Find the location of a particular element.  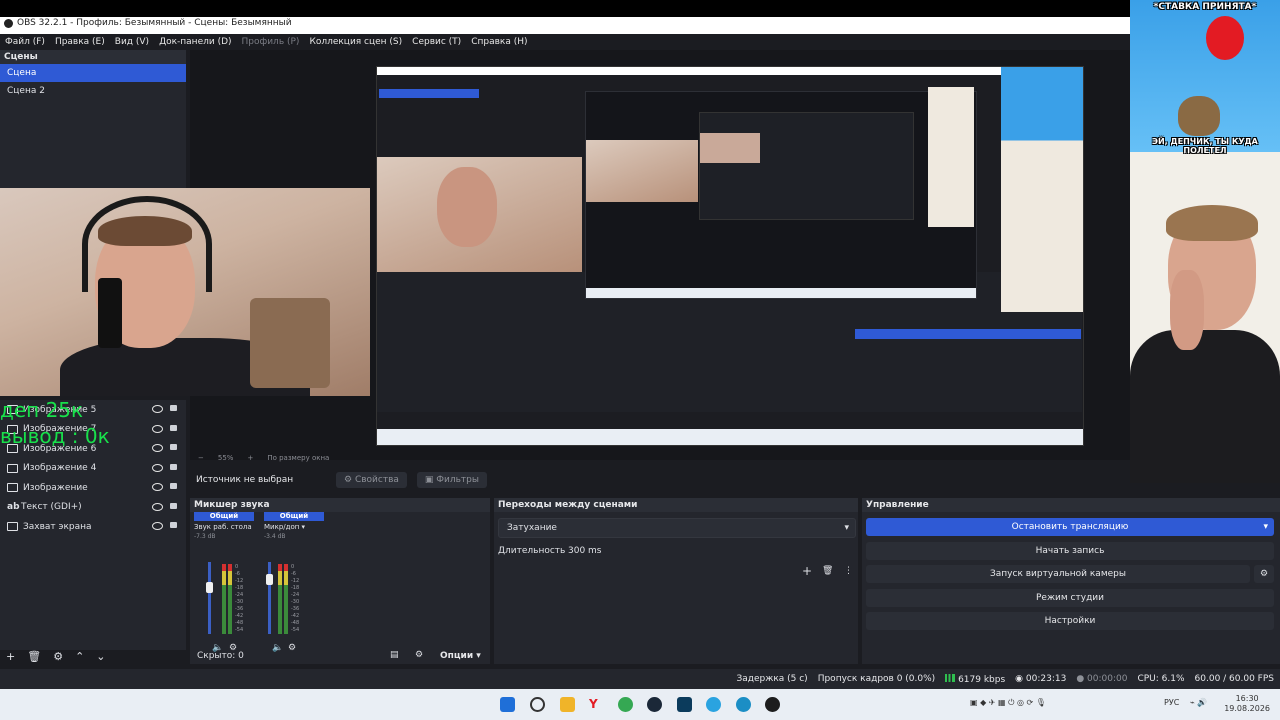

mixer-options-button: Опции ▾ is located at coordinates (460, 656).